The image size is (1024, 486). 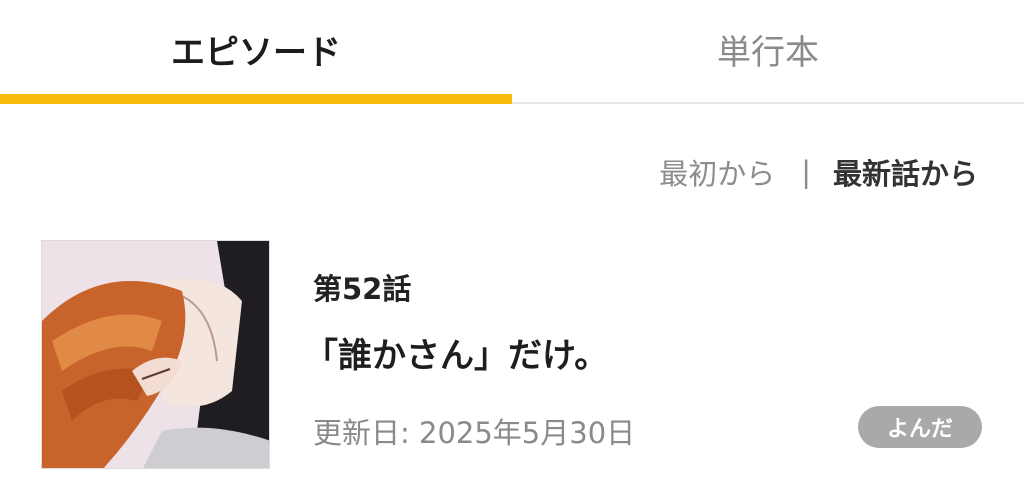 I want to click on episode-updated-date: 更新日: 2025年5月30日, so click(x=474, y=433).